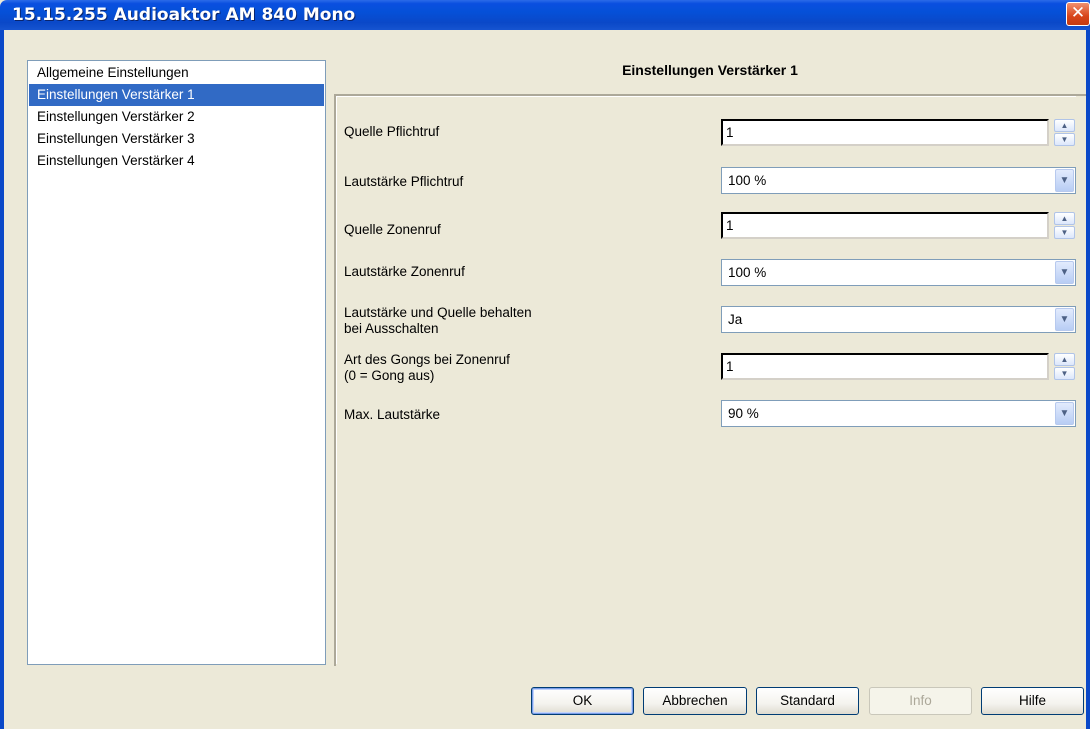 The image size is (1090, 729). What do you see at coordinates (427, 359) in the screenshot?
I see `label-line-1: Art des Gongs bei Zonenruf` at bounding box center [427, 359].